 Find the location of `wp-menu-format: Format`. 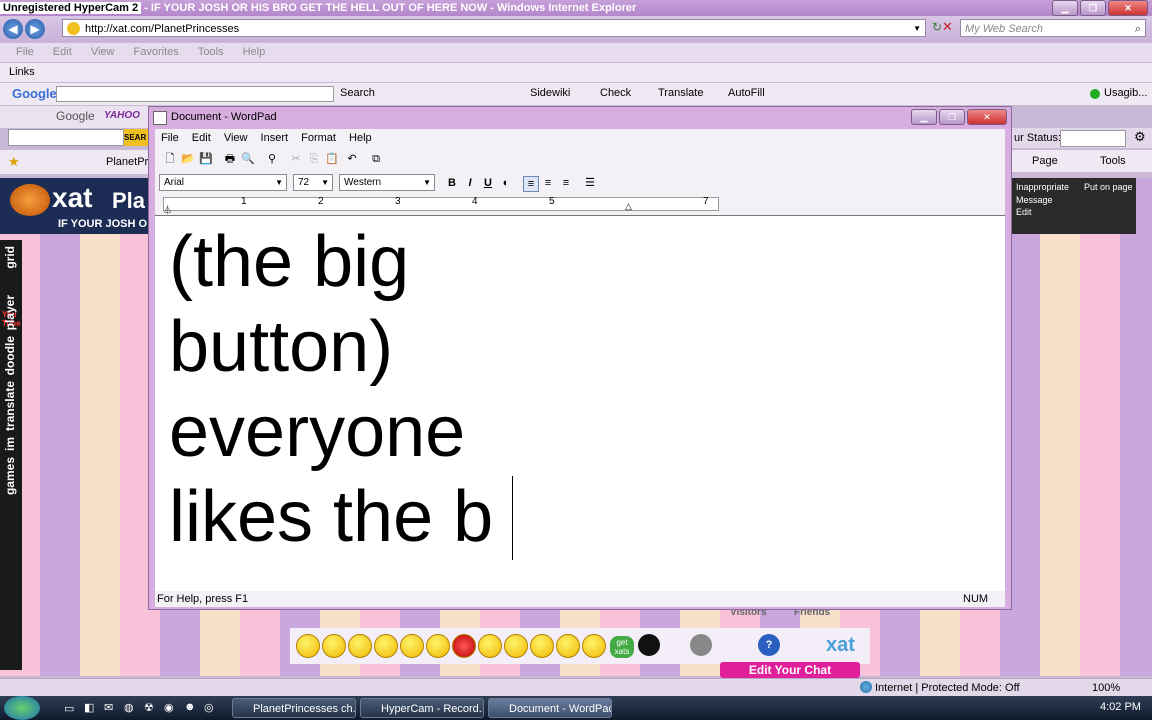

wp-menu-format: Format is located at coordinates (318, 138).